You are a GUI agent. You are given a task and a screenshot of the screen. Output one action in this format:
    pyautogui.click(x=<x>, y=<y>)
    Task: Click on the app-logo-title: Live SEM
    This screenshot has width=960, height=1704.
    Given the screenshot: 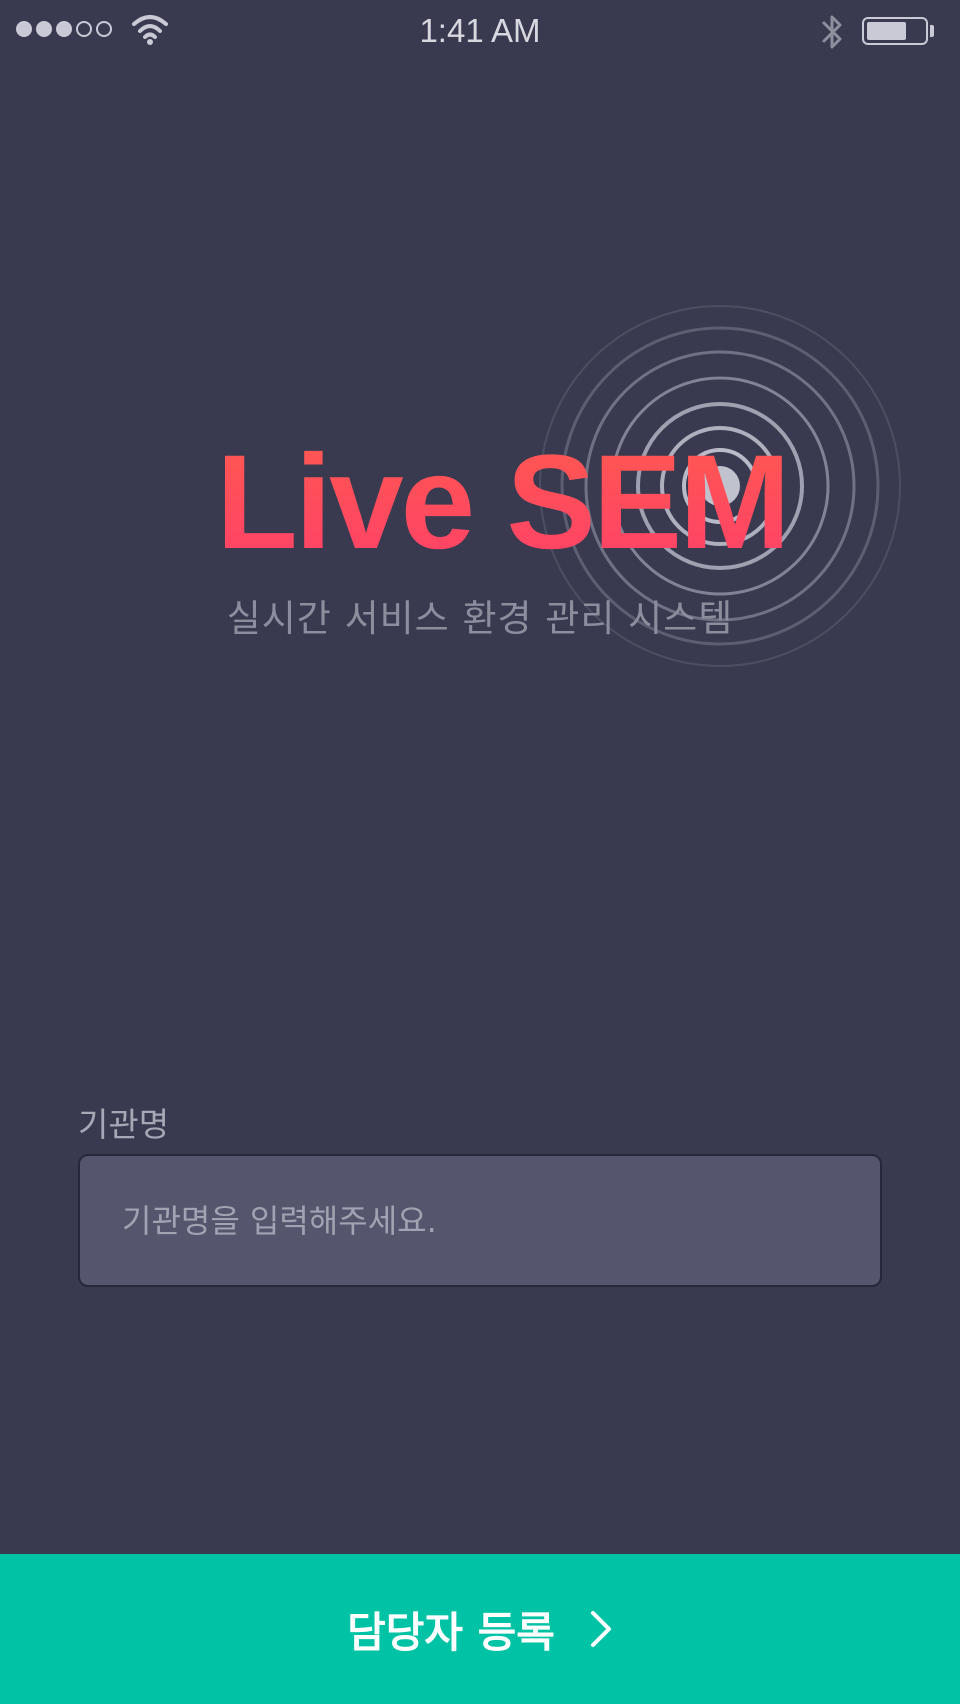 What is the action you would take?
    pyautogui.click(x=503, y=502)
    